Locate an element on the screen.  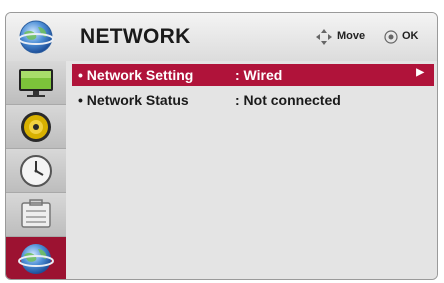
sidebar-item-time is located at coordinates (36, 171).